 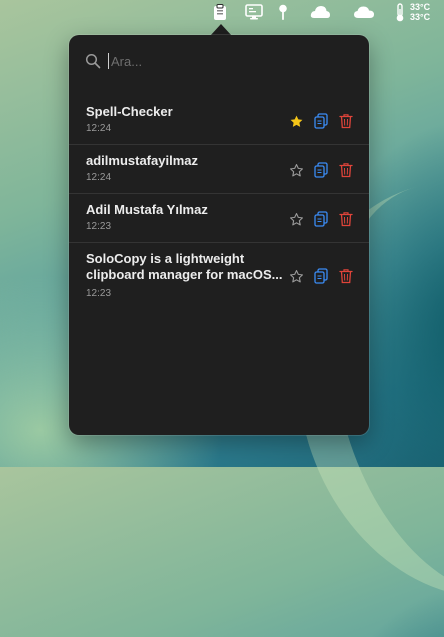 I want to click on list-item: adilmustafayilmaz 12:24, so click(x=219, y=169).